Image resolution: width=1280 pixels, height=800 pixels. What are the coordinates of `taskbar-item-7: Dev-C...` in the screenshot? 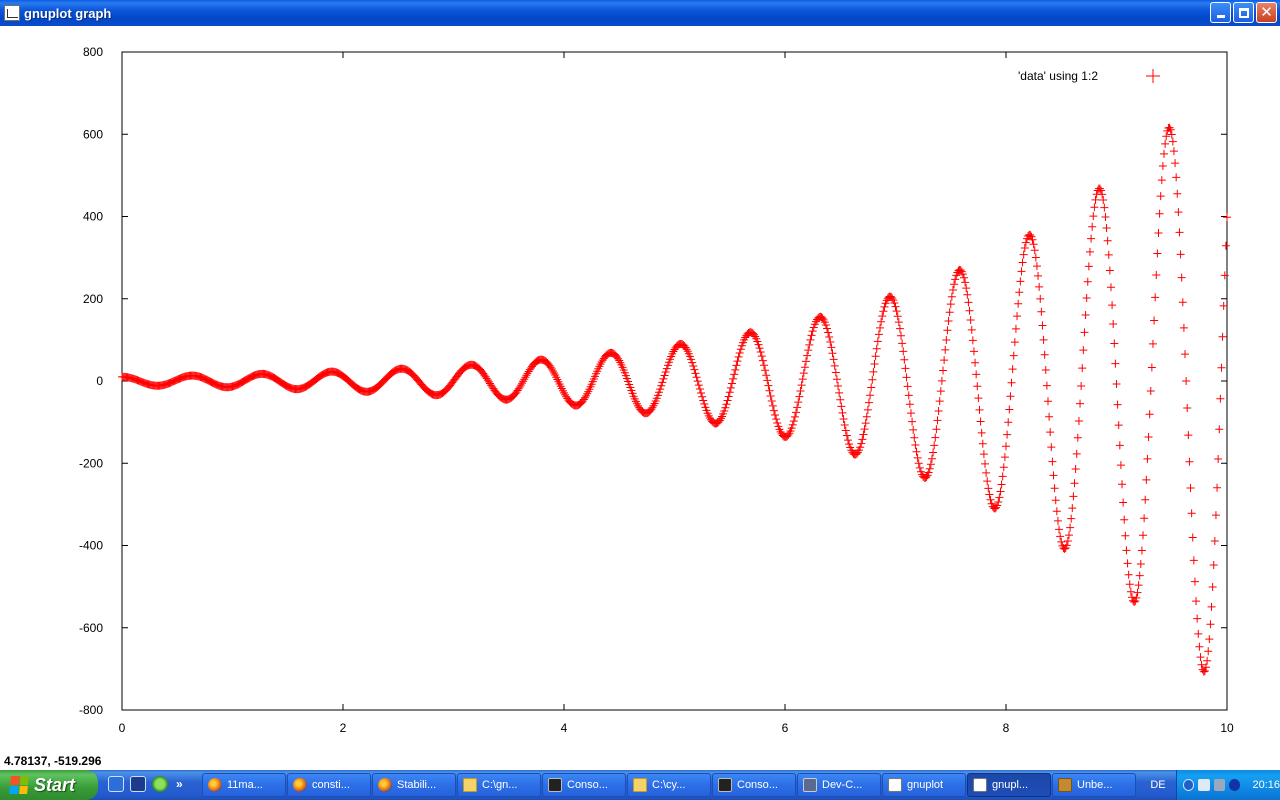 It's located at (839, 785).